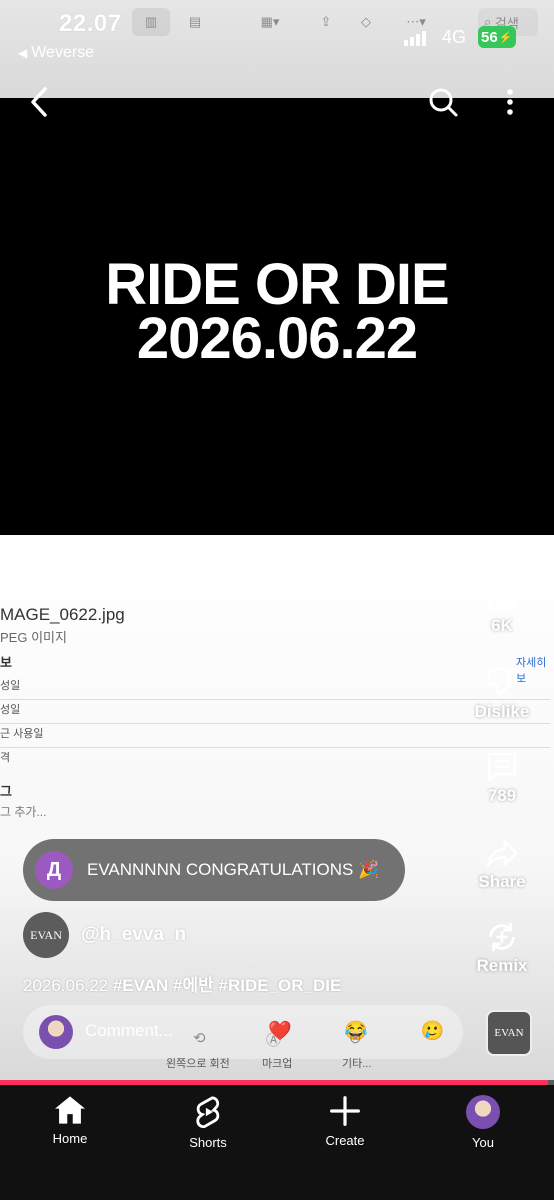 The height and width of the screenshot is (1200, 554). I want to click on back-to-app: ◀ Weverse, so click(56, 53).